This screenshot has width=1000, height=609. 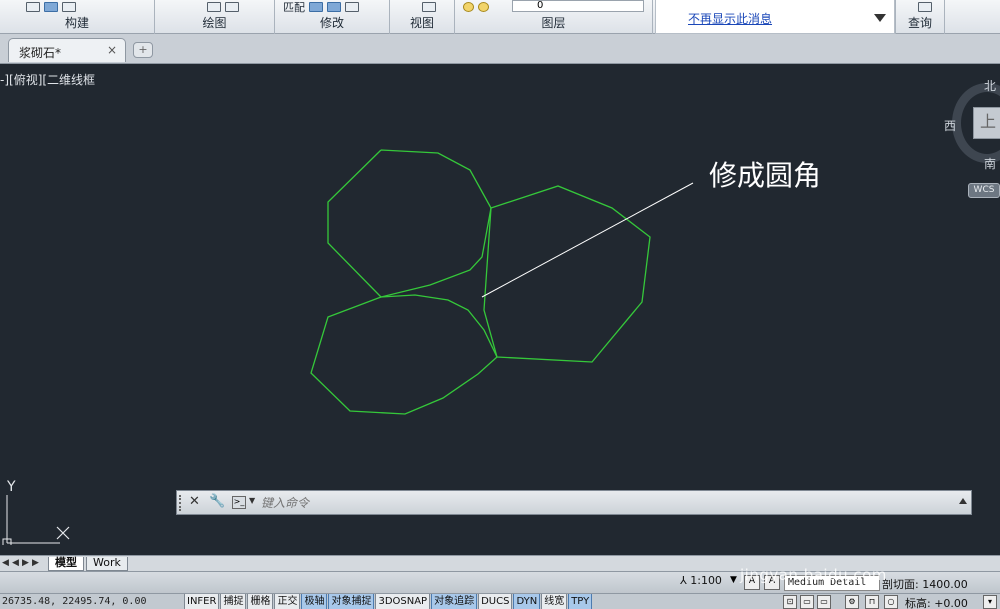 What do you see at coordinates (936, 602) in the screenshot?
I see `elevation-readout: 标高: +0.00` at bounding box center [936, 602].